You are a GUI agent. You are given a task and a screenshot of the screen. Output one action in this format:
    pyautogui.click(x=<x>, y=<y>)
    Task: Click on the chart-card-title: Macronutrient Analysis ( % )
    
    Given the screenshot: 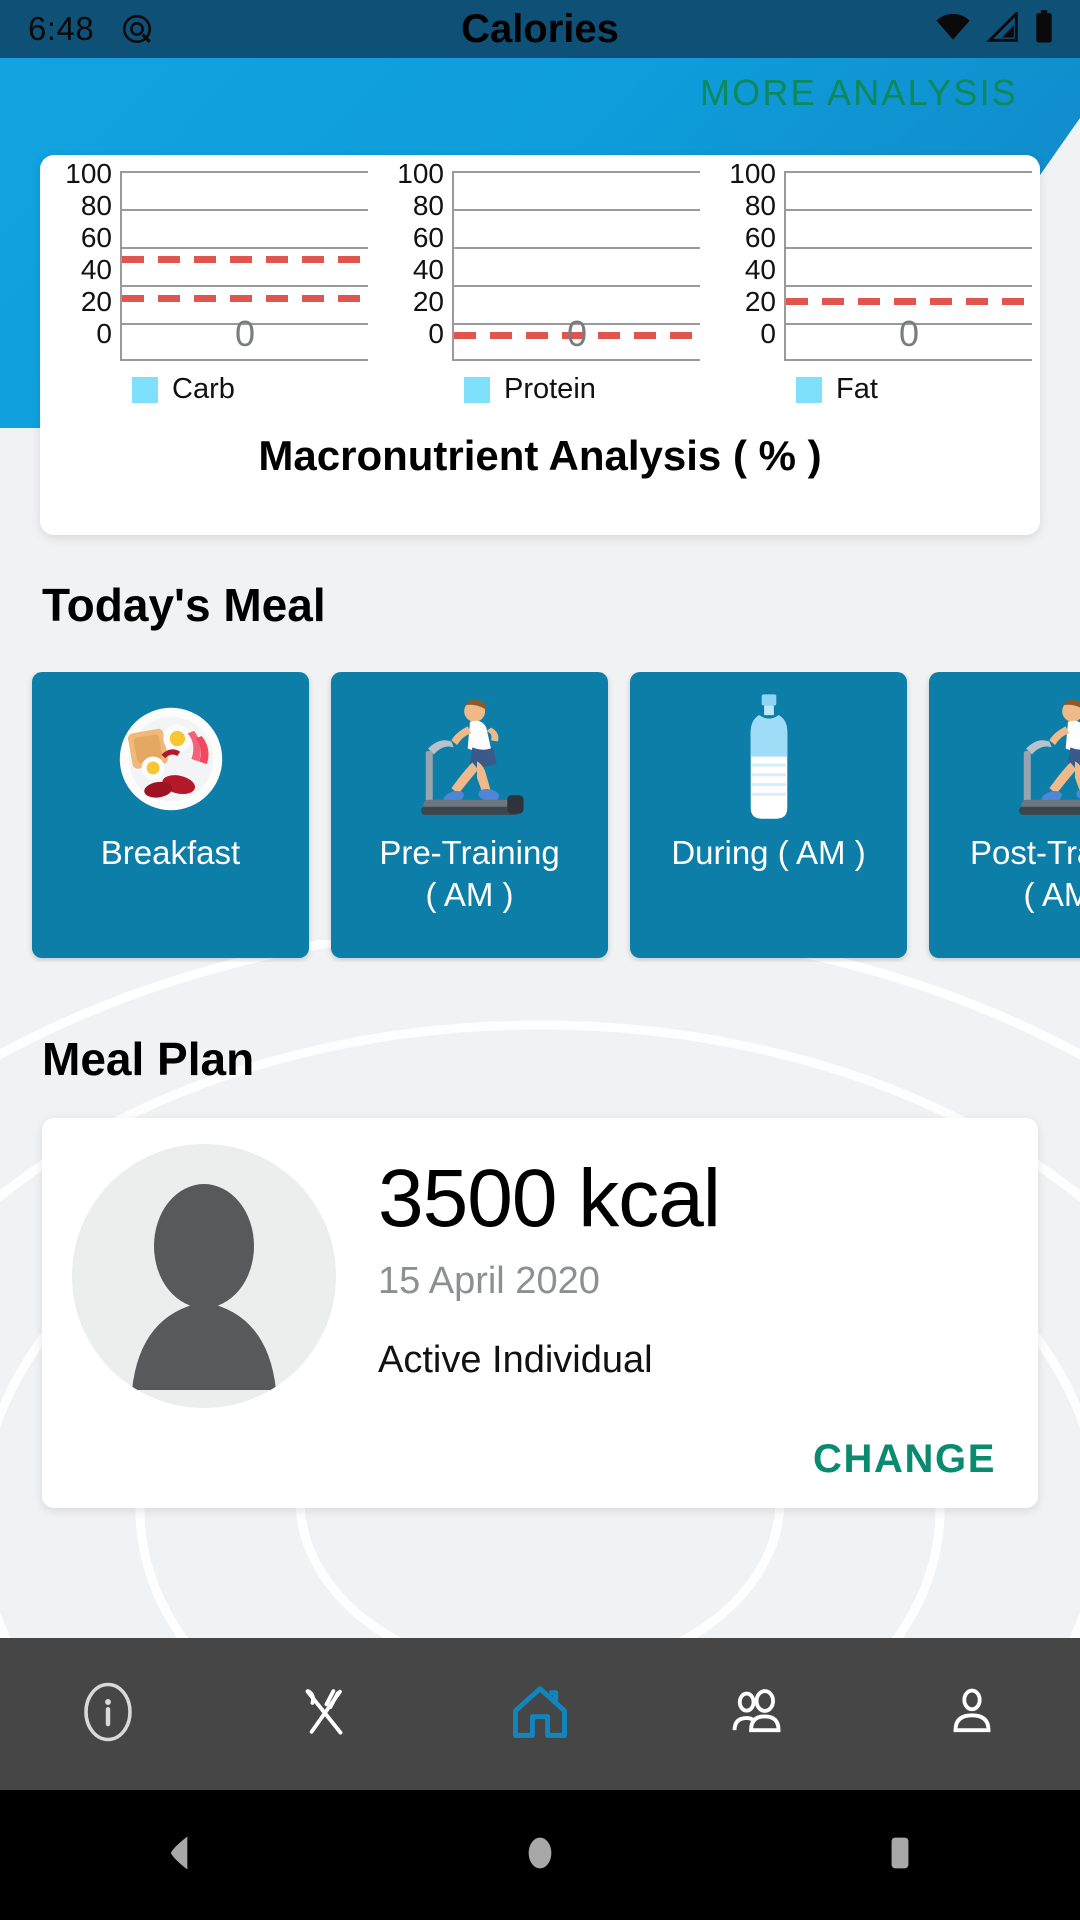 What is the action you would take?
    pyautogui.click(x=540, y=455)
    